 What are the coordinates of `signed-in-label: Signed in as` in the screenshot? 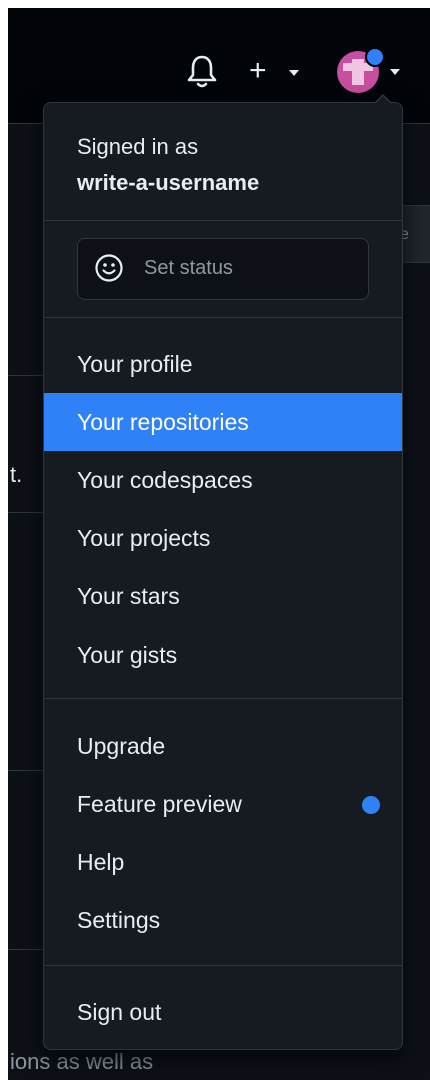 It's located at (138, 146).